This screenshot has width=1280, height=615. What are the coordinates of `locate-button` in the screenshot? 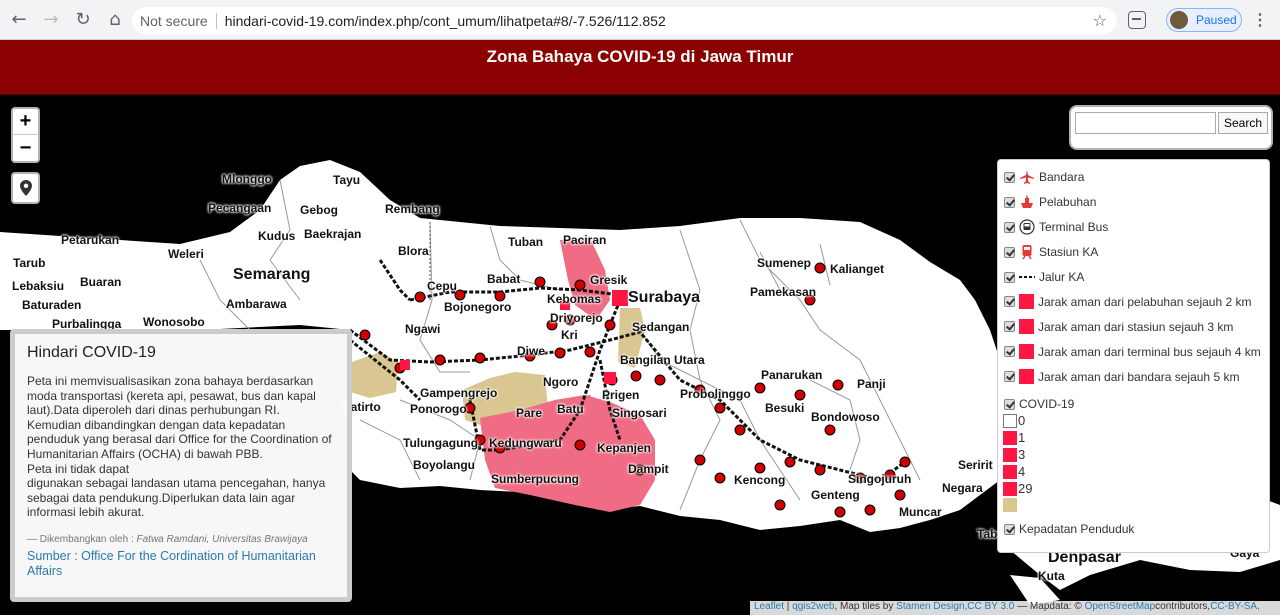 It's located at (25, 188).